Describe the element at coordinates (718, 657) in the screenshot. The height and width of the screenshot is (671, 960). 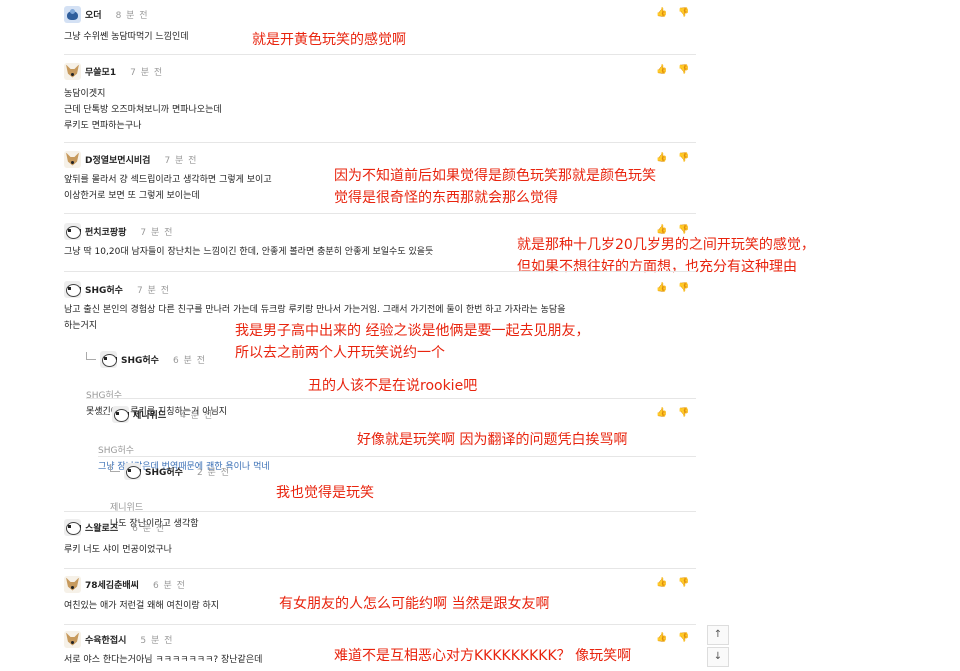
I see `arrow-down-icon: ↓` at that location.